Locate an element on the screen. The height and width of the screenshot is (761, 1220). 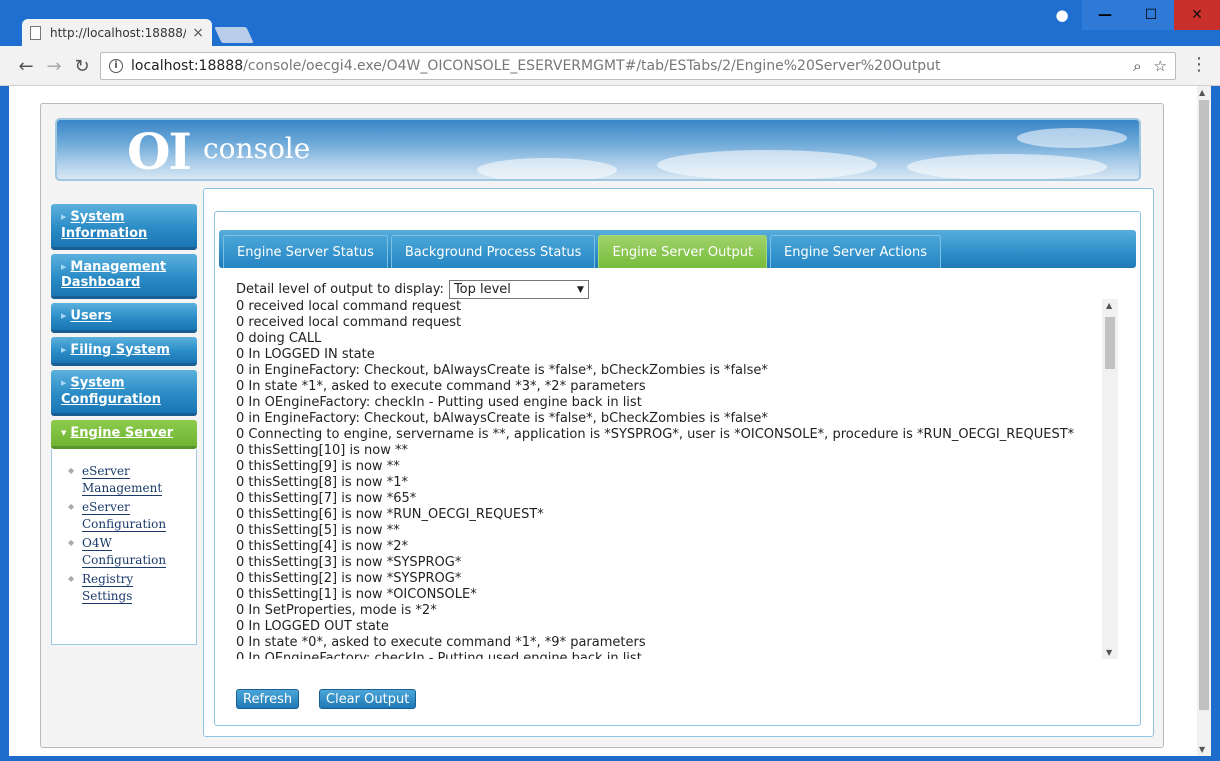
refresh-button: Refresh is located at coordinates (268, 699).